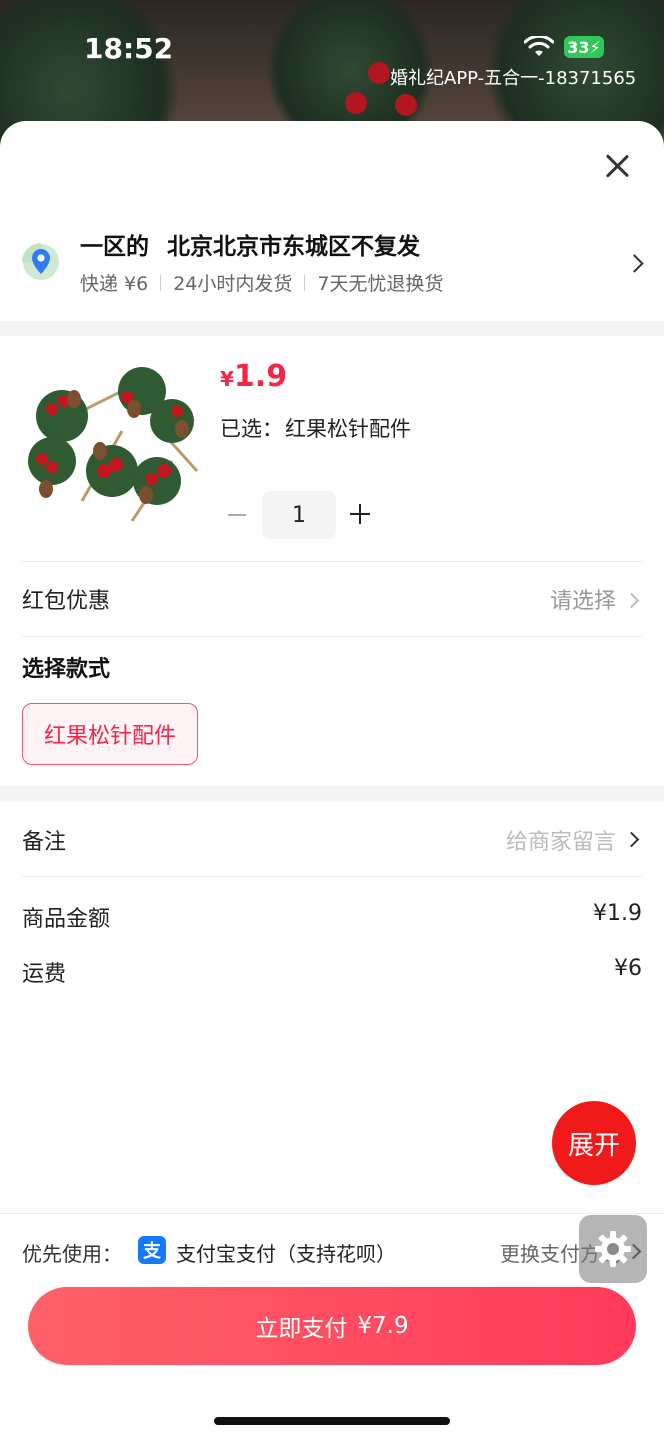 This screenshot has width=664, height=1440. I want to click on note-label: 备注, so click(44, 842).